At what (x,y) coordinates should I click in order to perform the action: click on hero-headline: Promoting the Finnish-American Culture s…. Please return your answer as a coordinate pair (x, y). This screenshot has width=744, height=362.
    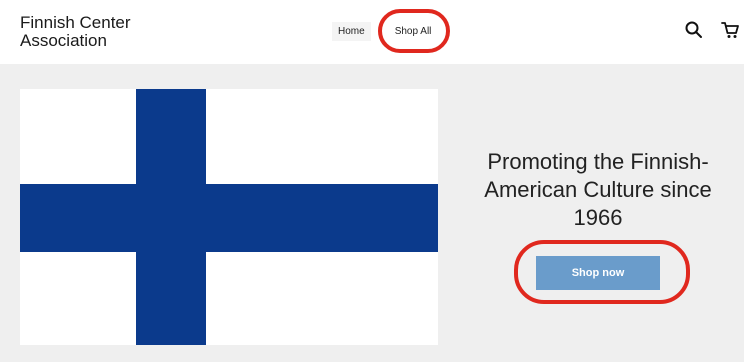
    Looking at the image, I should click on (598, 189).